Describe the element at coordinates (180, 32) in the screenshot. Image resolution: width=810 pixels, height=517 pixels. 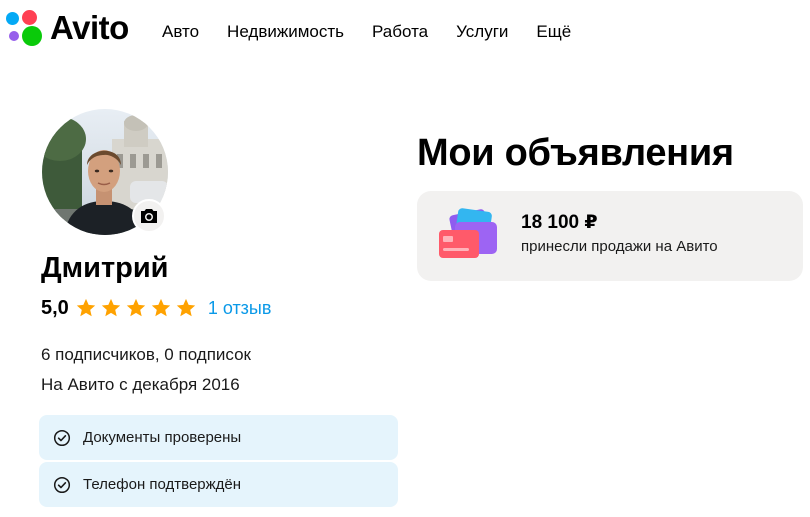
I see `nav-item-auto: Авто` at that location.